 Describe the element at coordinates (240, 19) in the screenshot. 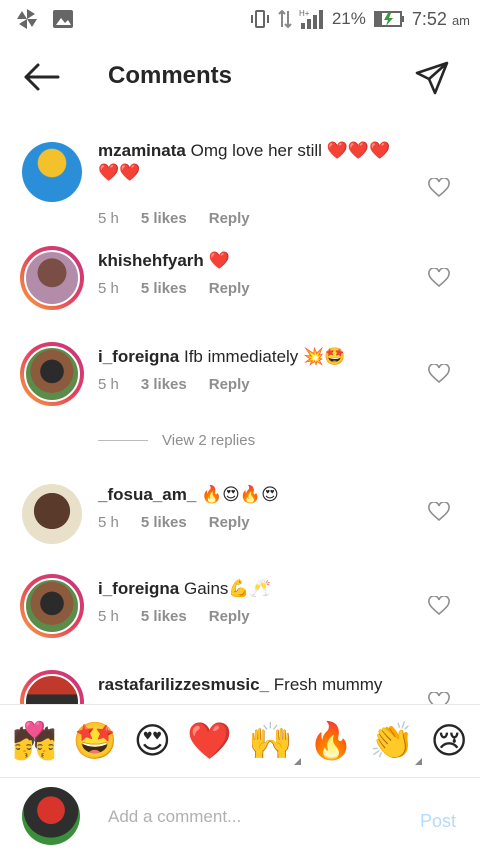

I see `status-bar: H+ 21% 7:52 am` at that location.